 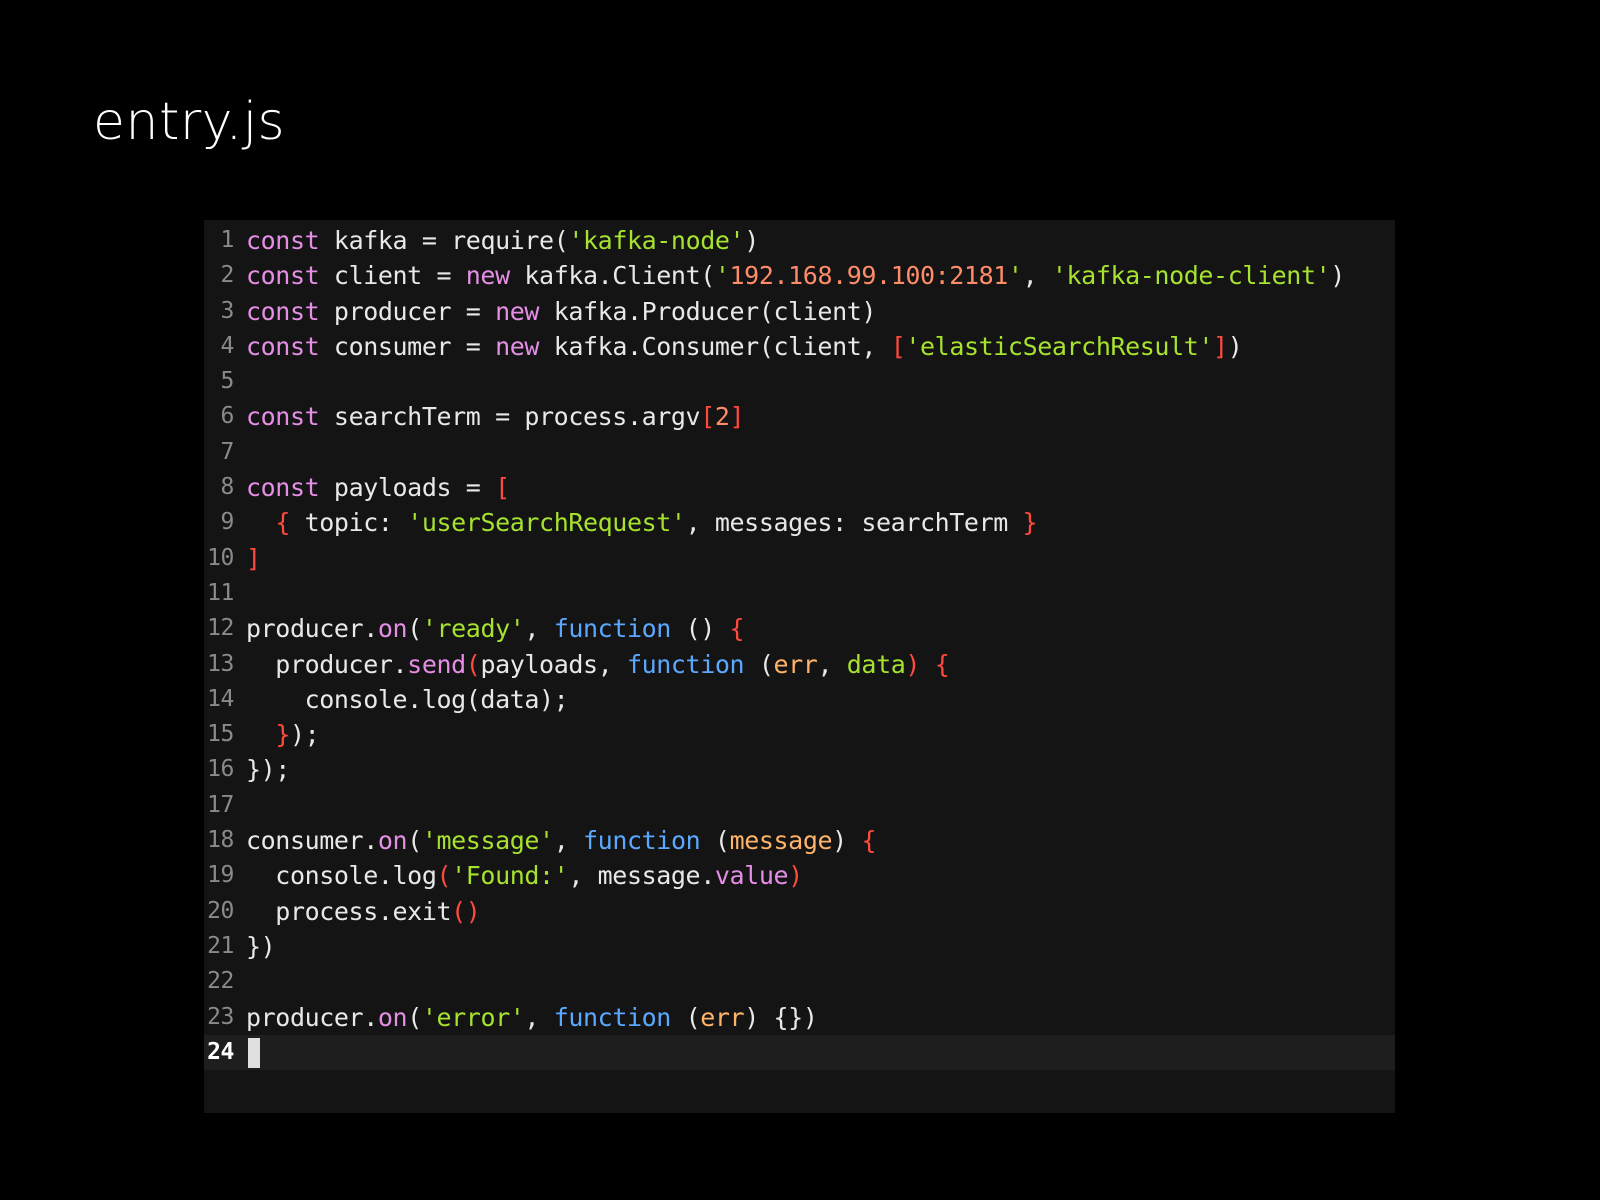 I want to click on code-token: kafka.Consumer(client,, so click(x=715, y=346).